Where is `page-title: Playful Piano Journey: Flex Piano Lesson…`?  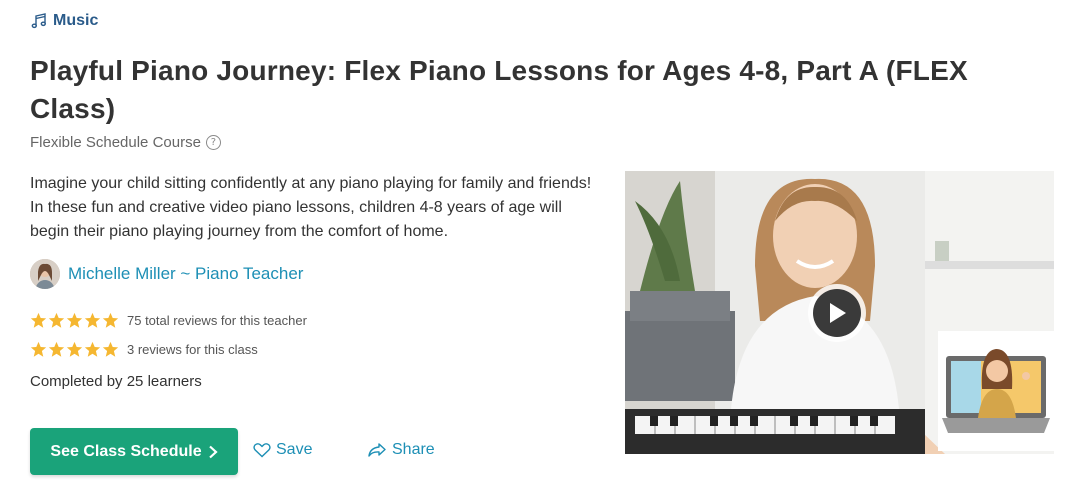 page-title: Playful Piano Journey: Flex Piano Lesson… is located at coordinates (499, 89).